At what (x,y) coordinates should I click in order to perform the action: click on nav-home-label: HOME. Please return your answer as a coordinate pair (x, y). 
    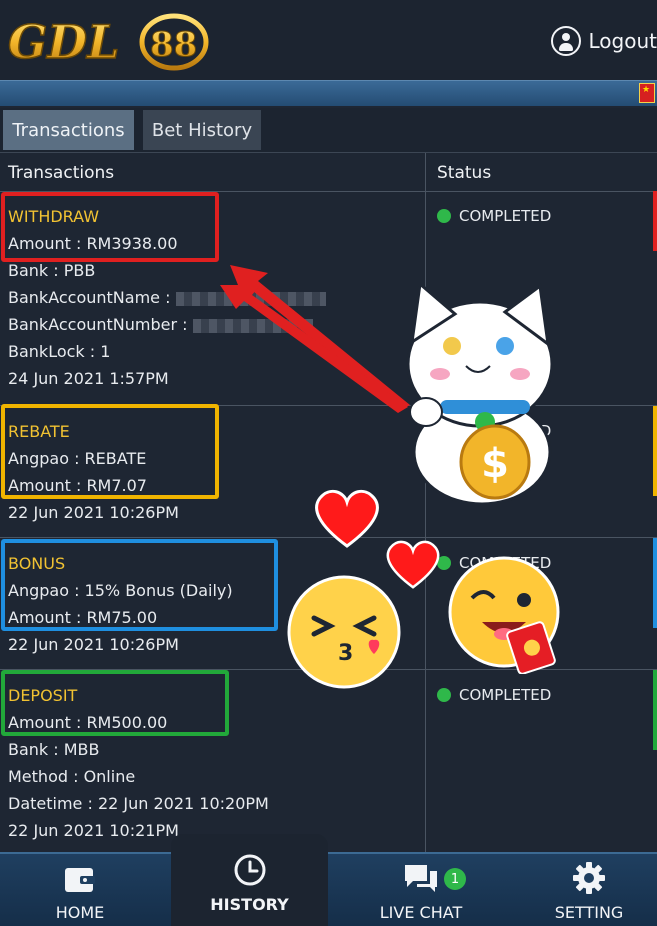
    Looking at the image, I should click on (80, 912).